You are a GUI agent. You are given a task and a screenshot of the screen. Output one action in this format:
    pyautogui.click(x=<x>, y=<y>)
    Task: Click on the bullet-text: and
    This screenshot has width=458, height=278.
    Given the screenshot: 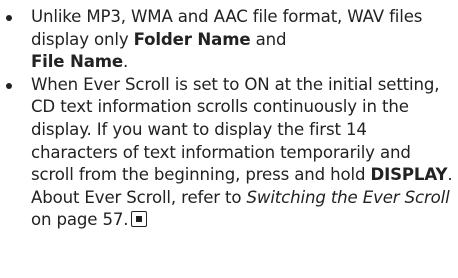 What is the action you would take?
    pyautogui.click(x=268, y=39)
    